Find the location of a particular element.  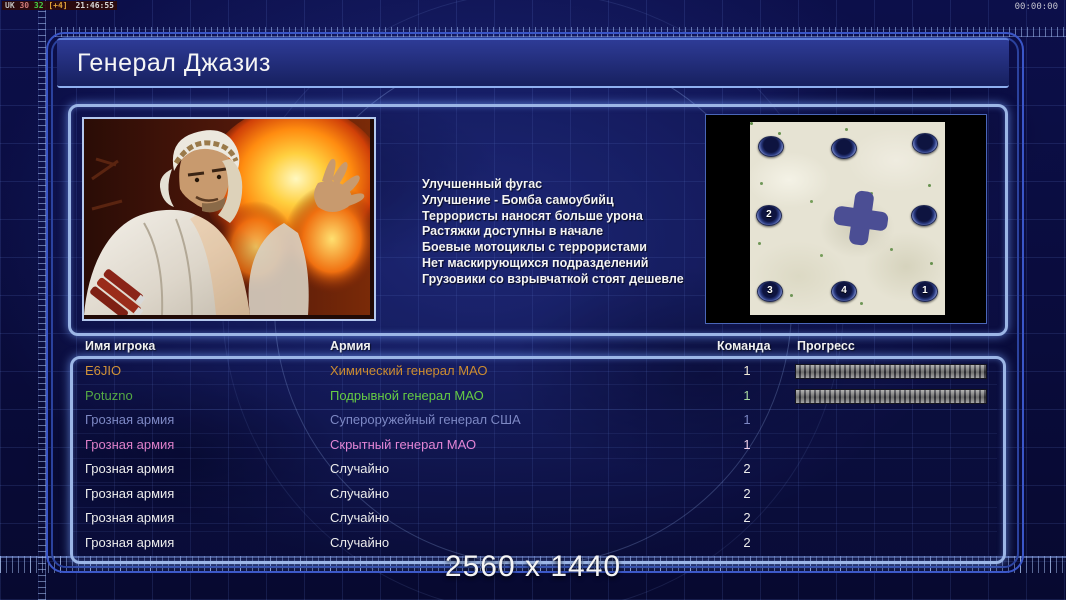

col-header-army: Армия is located at coordinates (350, 346).